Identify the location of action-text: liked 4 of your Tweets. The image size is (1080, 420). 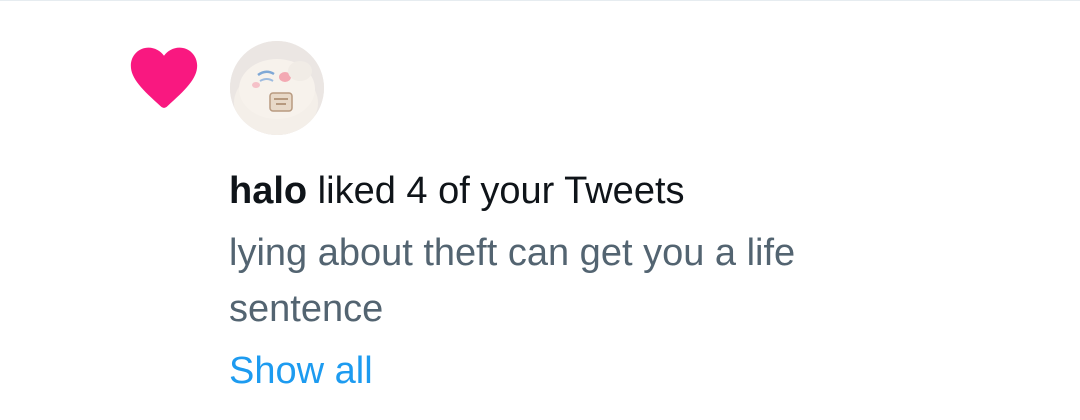
(496, 191).